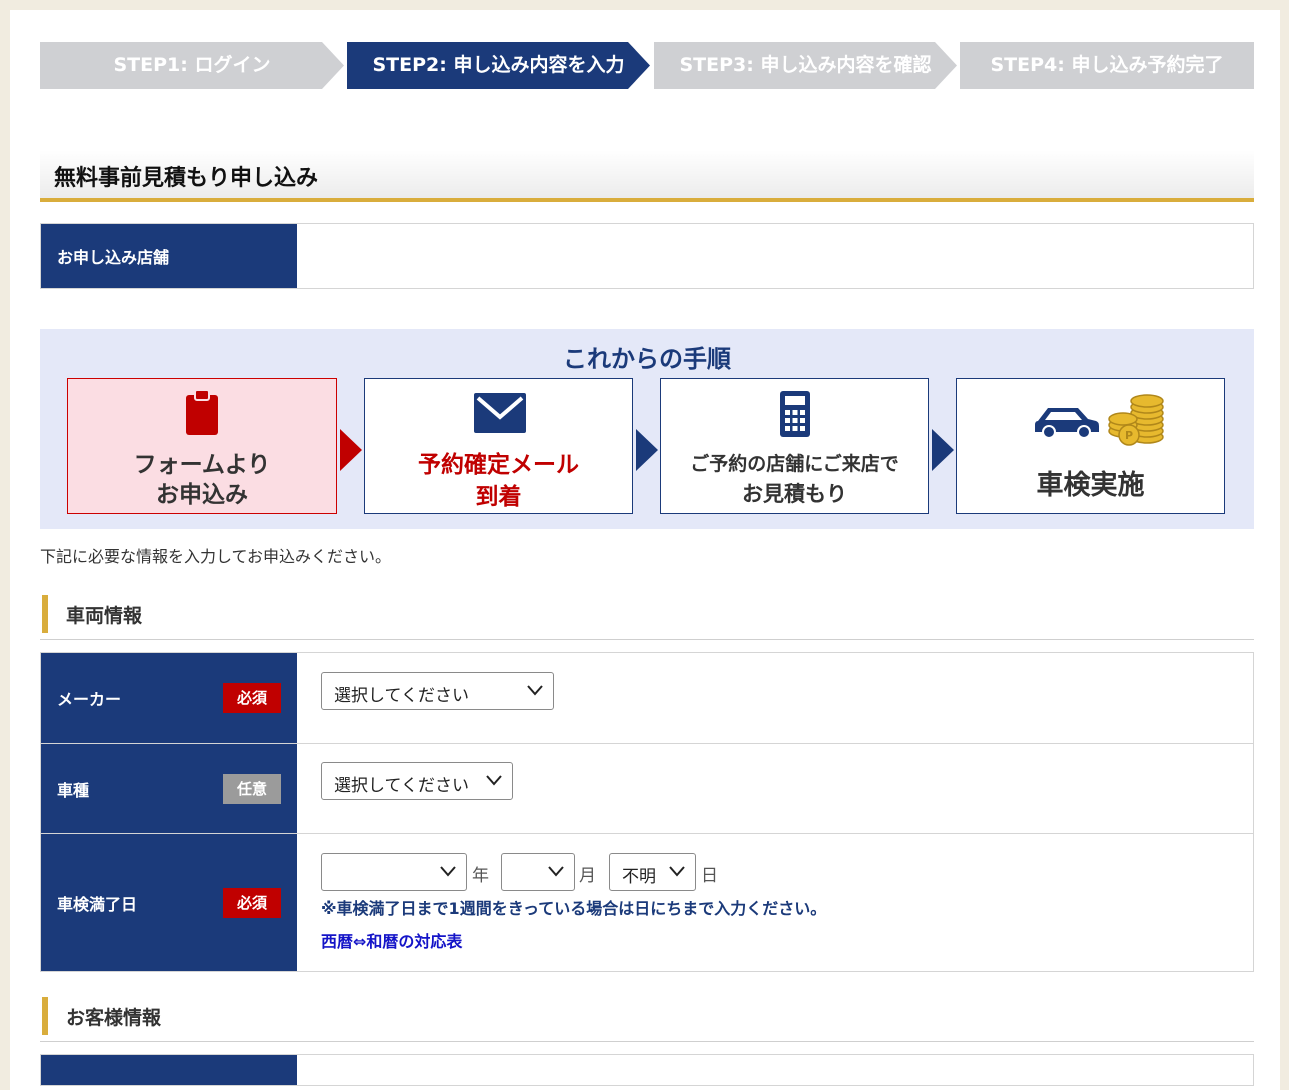 The width and height of the screenshot is (1289, 1090). I want to click on expiry-day-select: 不明, so click(652, 872).